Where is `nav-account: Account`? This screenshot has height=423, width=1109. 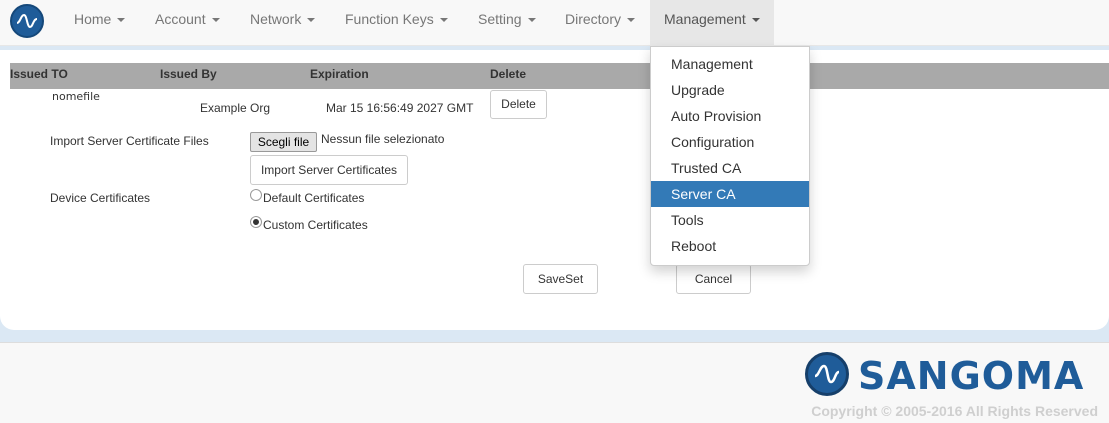
nav-account: Account is located at coordinates (187, 23).